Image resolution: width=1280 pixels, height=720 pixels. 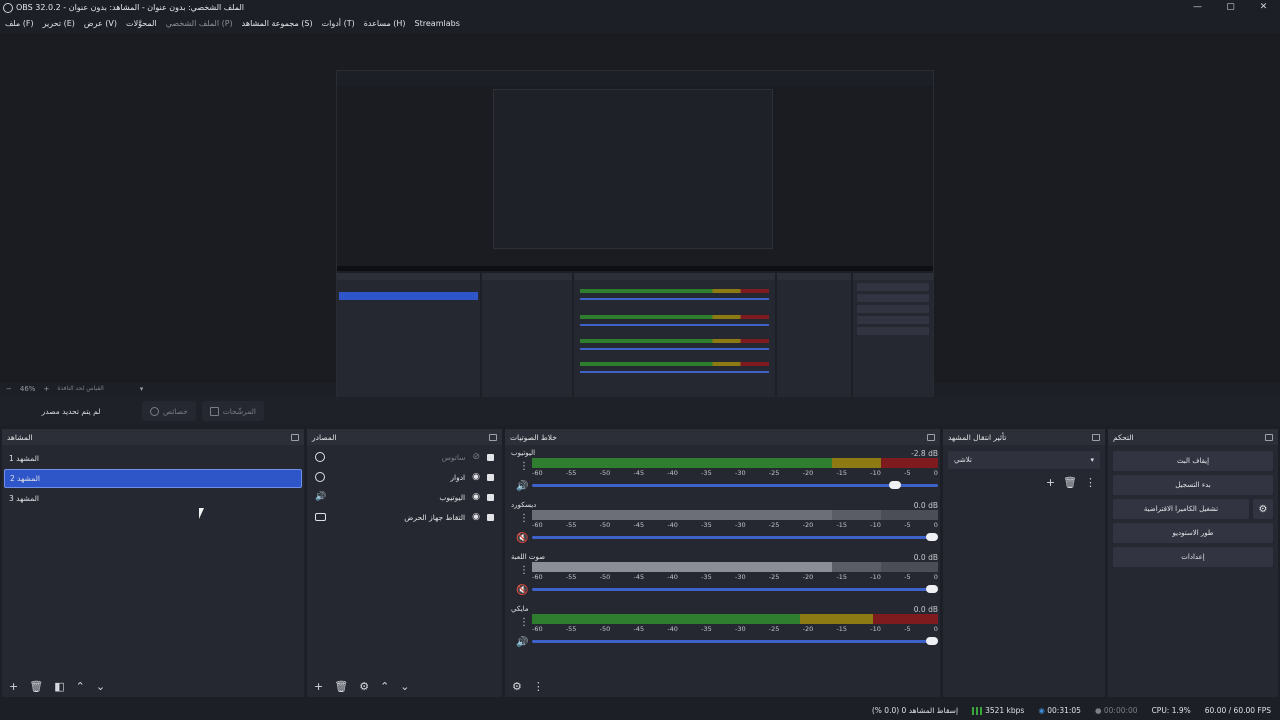 I want to click on sources-dock-title: المصادر, so click(x=324, y=437).